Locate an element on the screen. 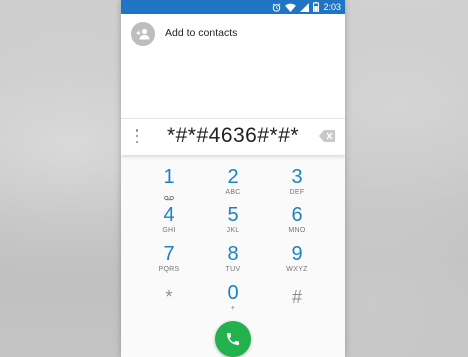 This screenshot has height=357, width=468. dial-key-letters: JKL is located at coordinates (233, 230).